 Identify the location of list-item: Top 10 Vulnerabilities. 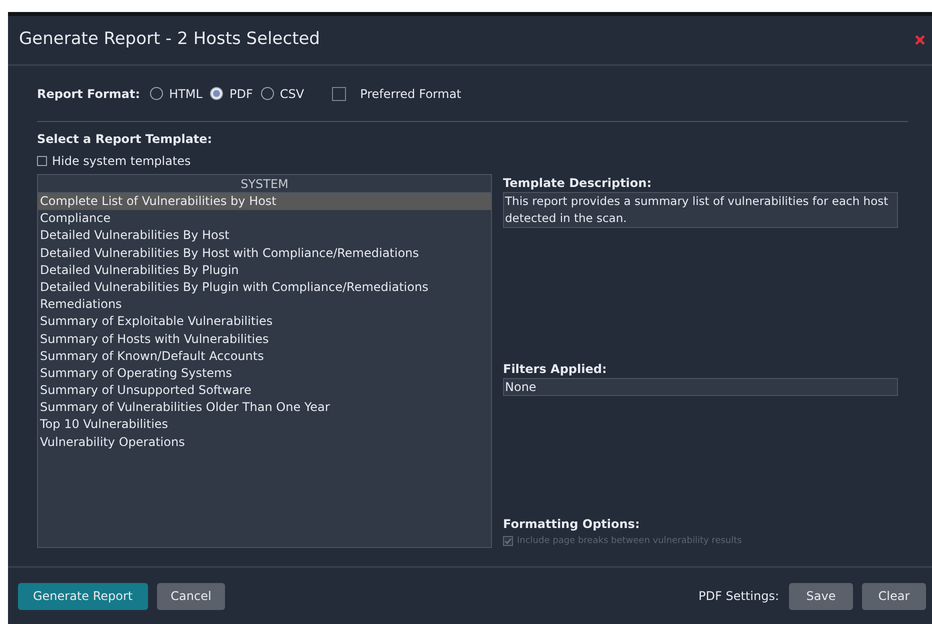
(264, 425).